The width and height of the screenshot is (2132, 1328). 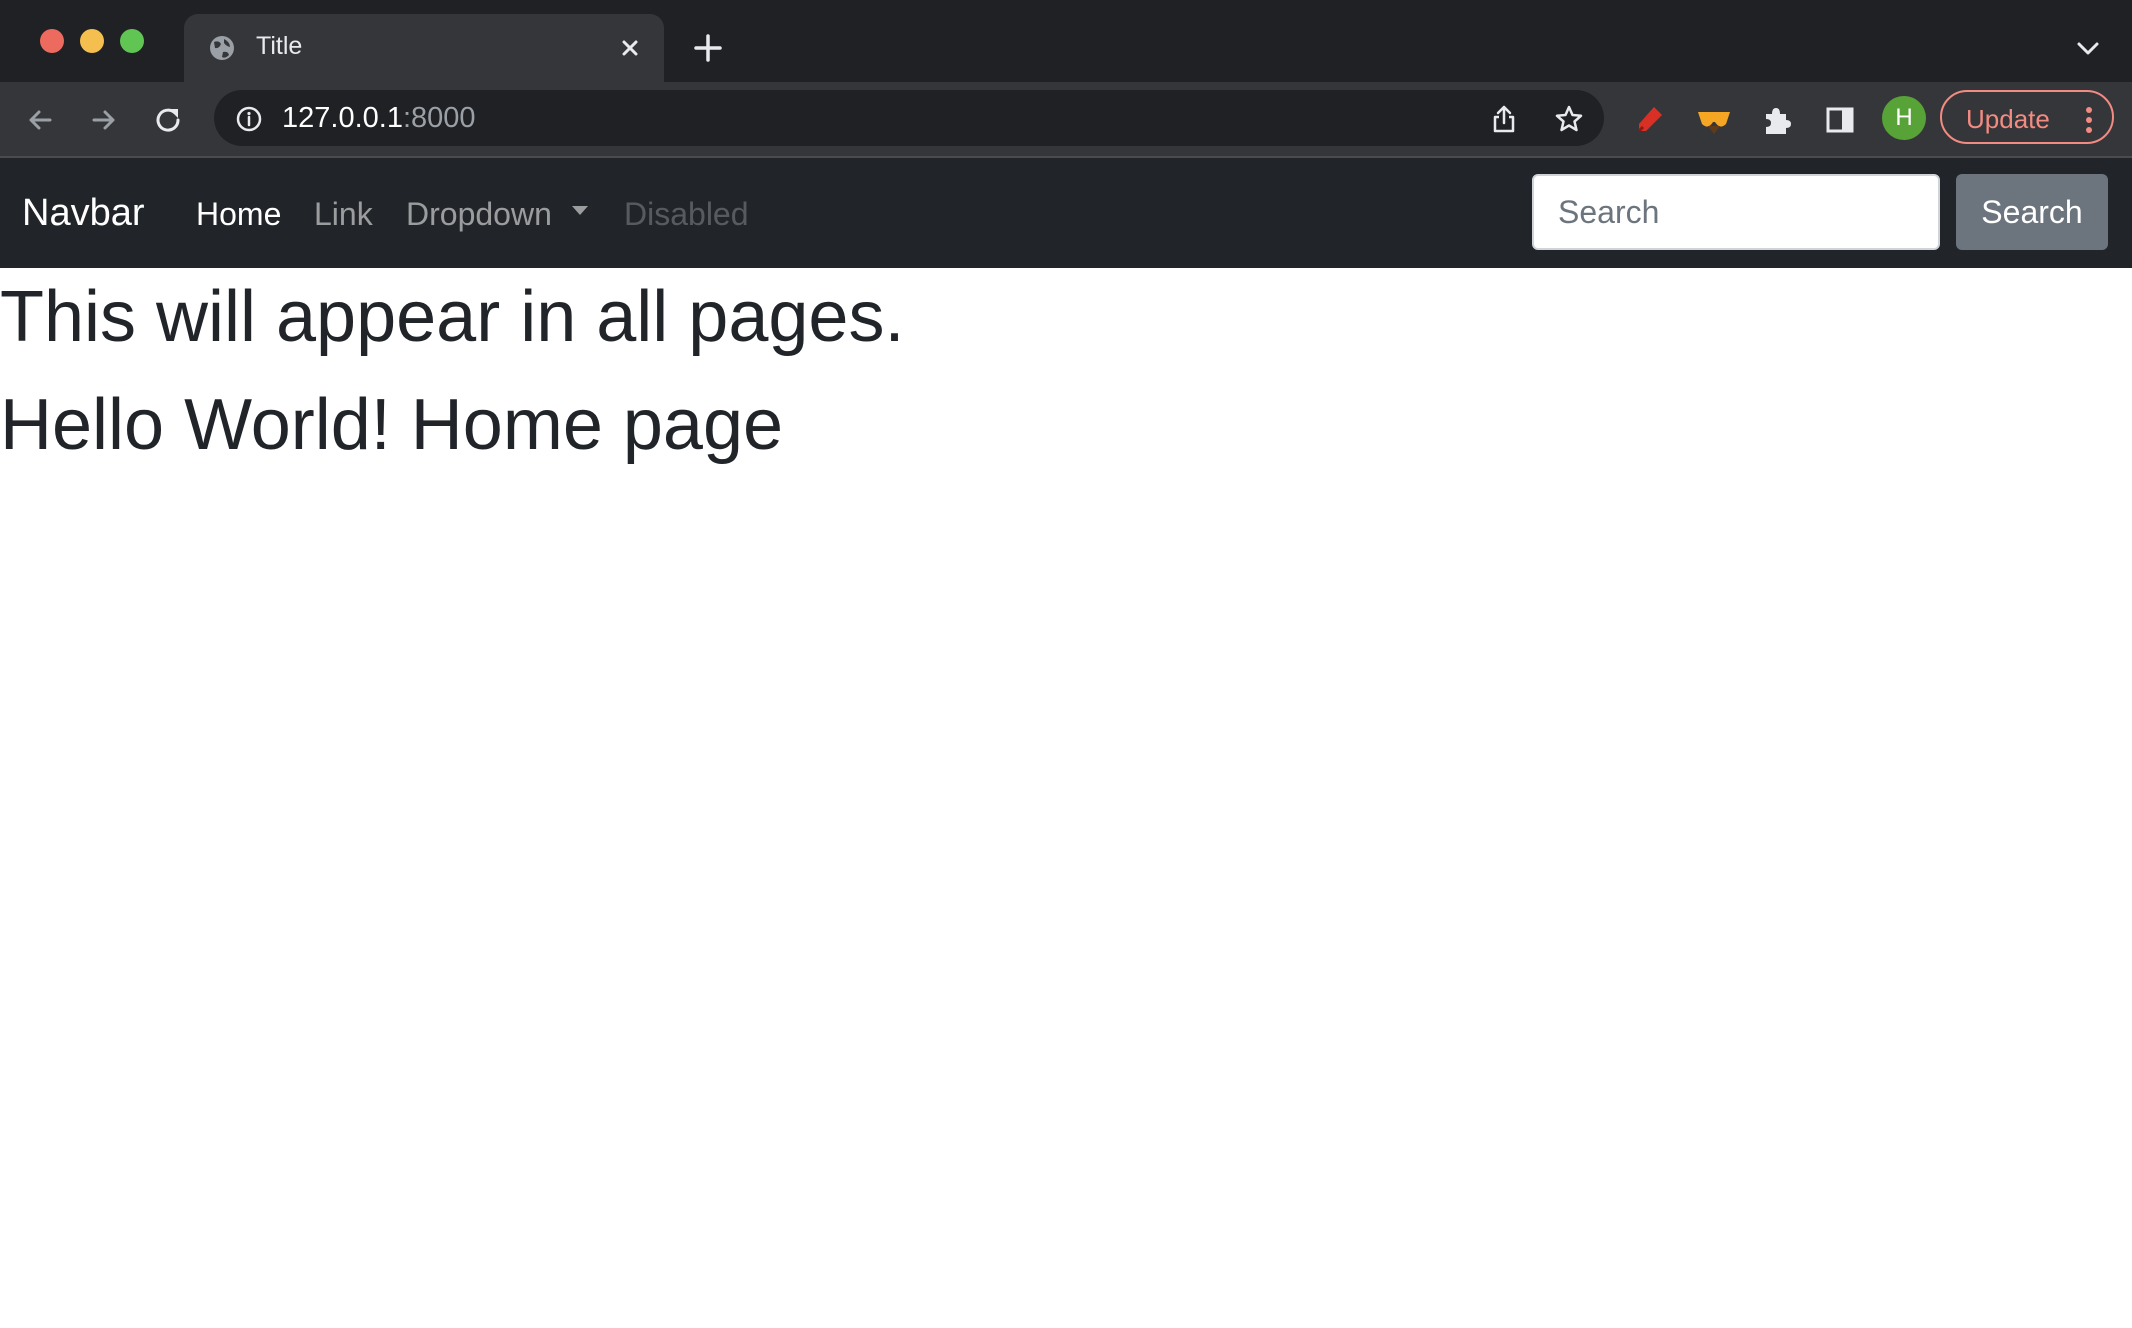 I want to click on plus-icon, so click(x=708, y=48).